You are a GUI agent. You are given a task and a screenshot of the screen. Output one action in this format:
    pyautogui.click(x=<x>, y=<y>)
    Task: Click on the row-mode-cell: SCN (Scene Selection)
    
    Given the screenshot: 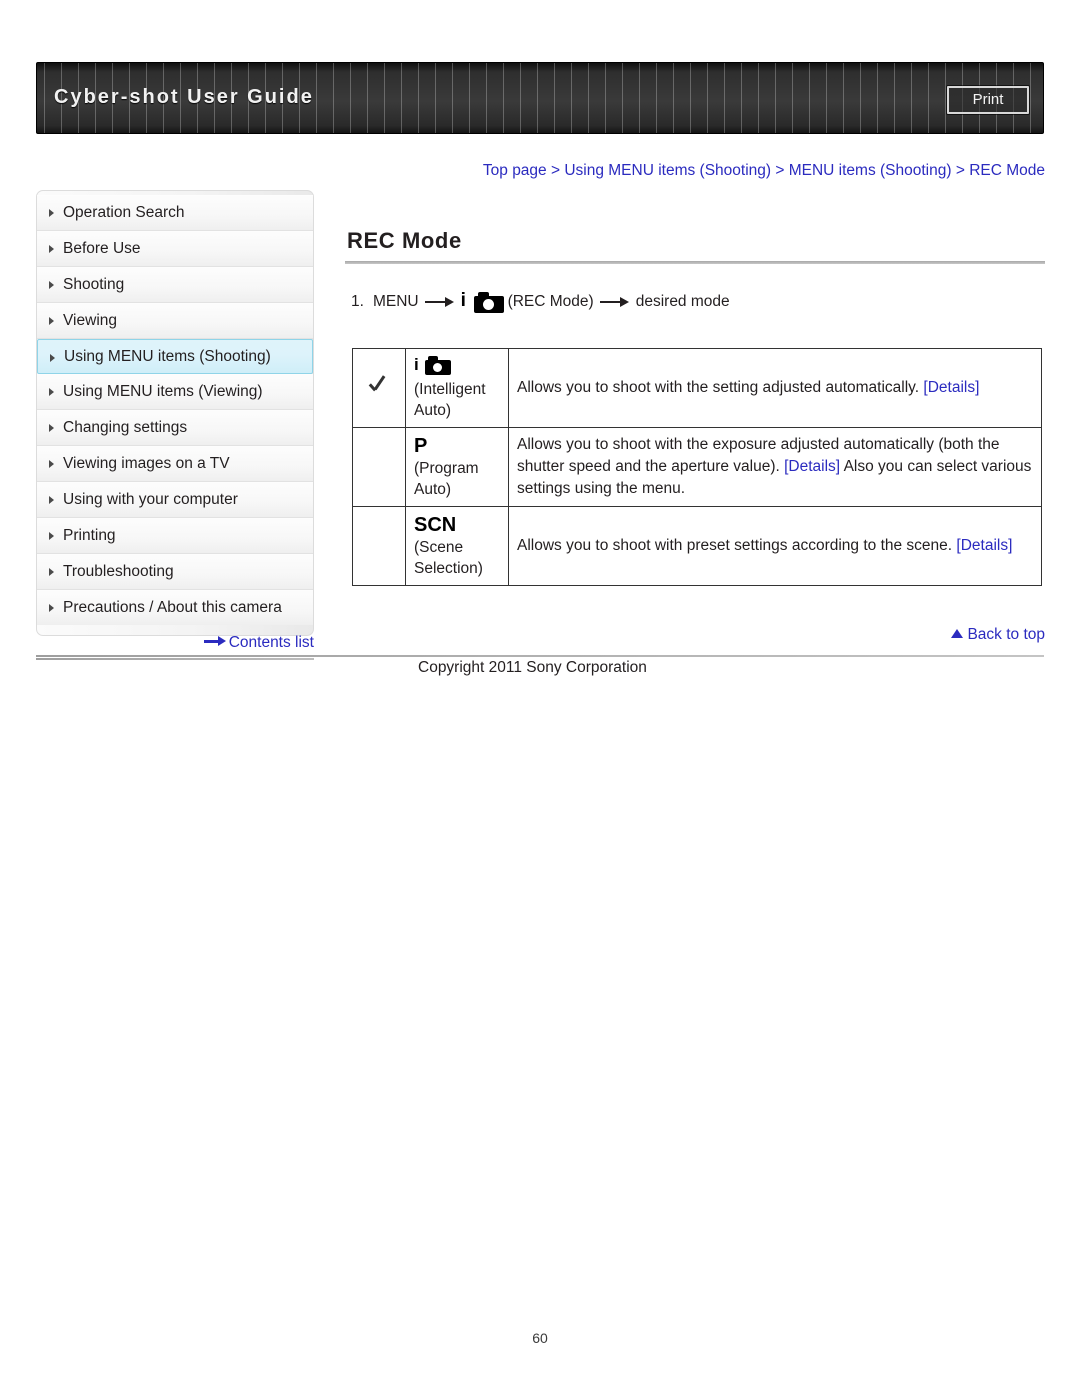 What is the action you would take?
    pyautogui.click(x=457, y=546)
    